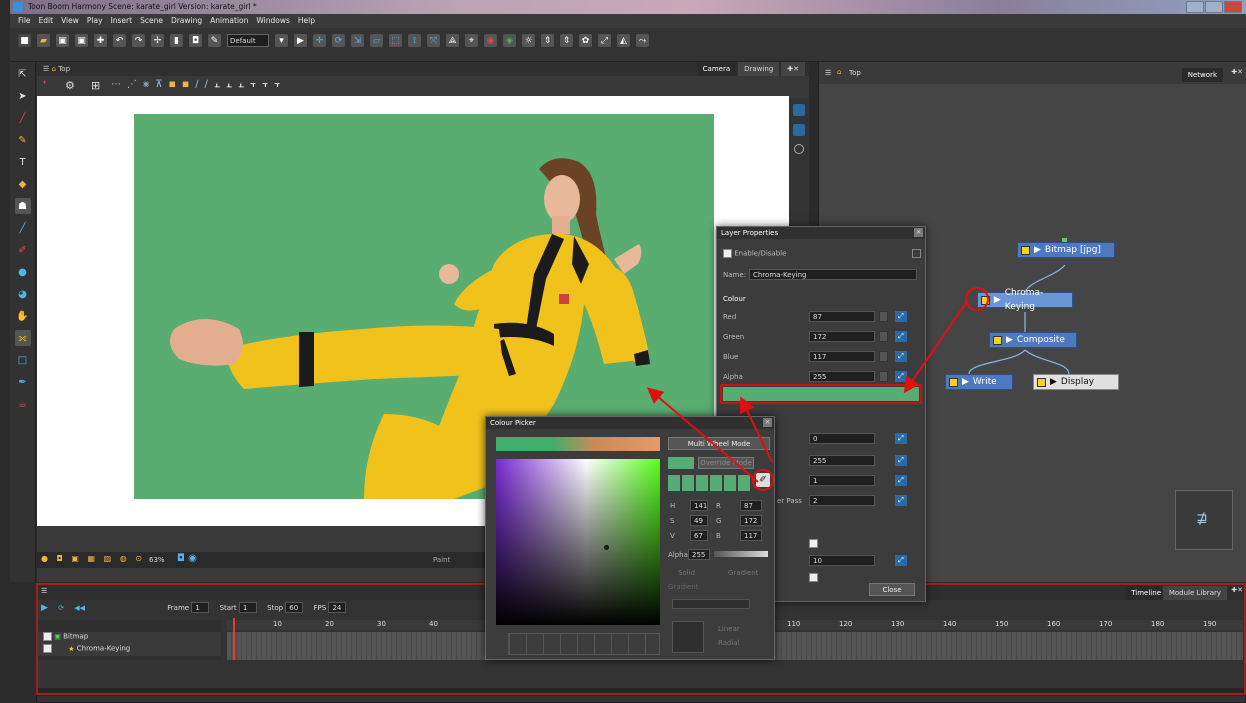  I want to click on new-scene-icon: ■, so click(24, 40).